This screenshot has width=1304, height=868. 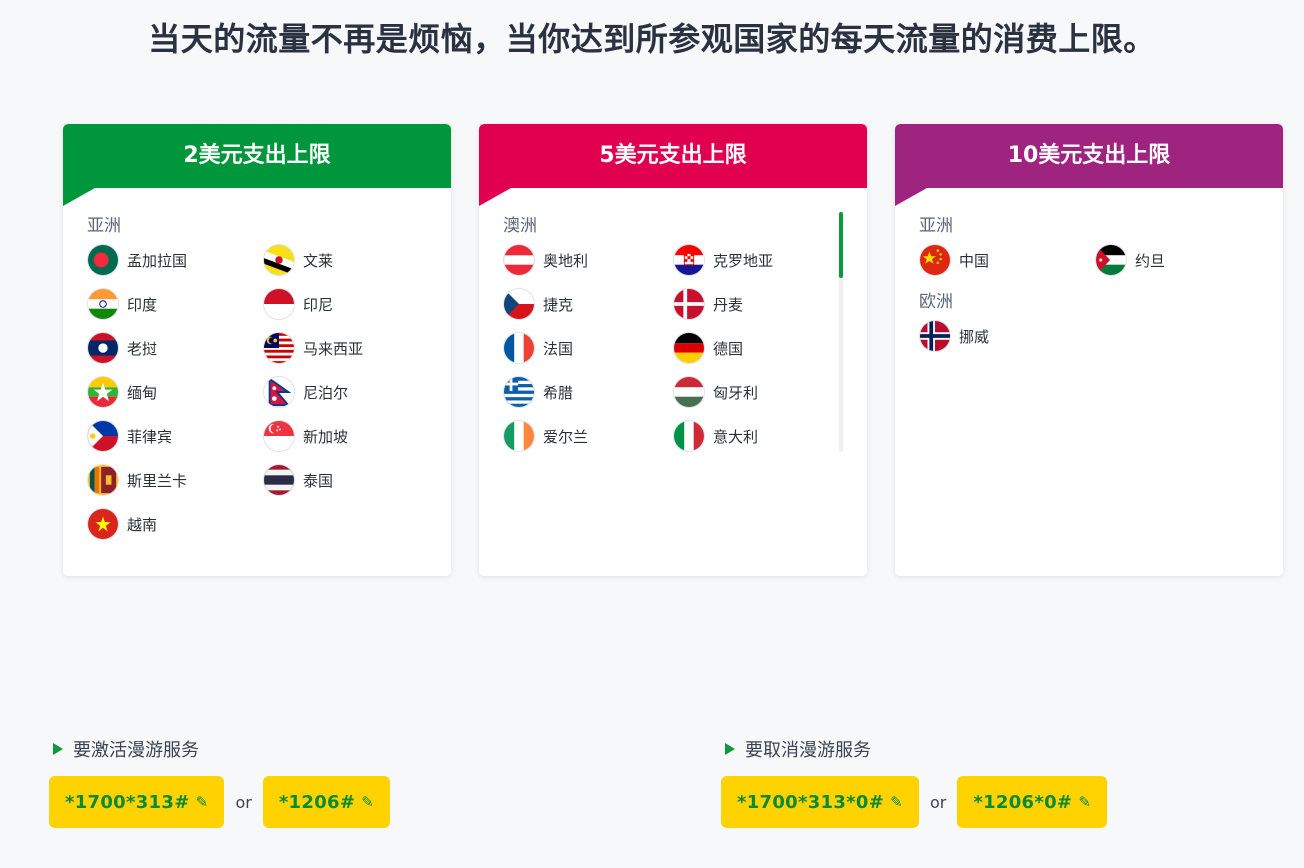 What do you see at coordinates (1023, 802) in the screenshot?
I see `code-text: *1206*0#` at bounding box center [1023, 802].